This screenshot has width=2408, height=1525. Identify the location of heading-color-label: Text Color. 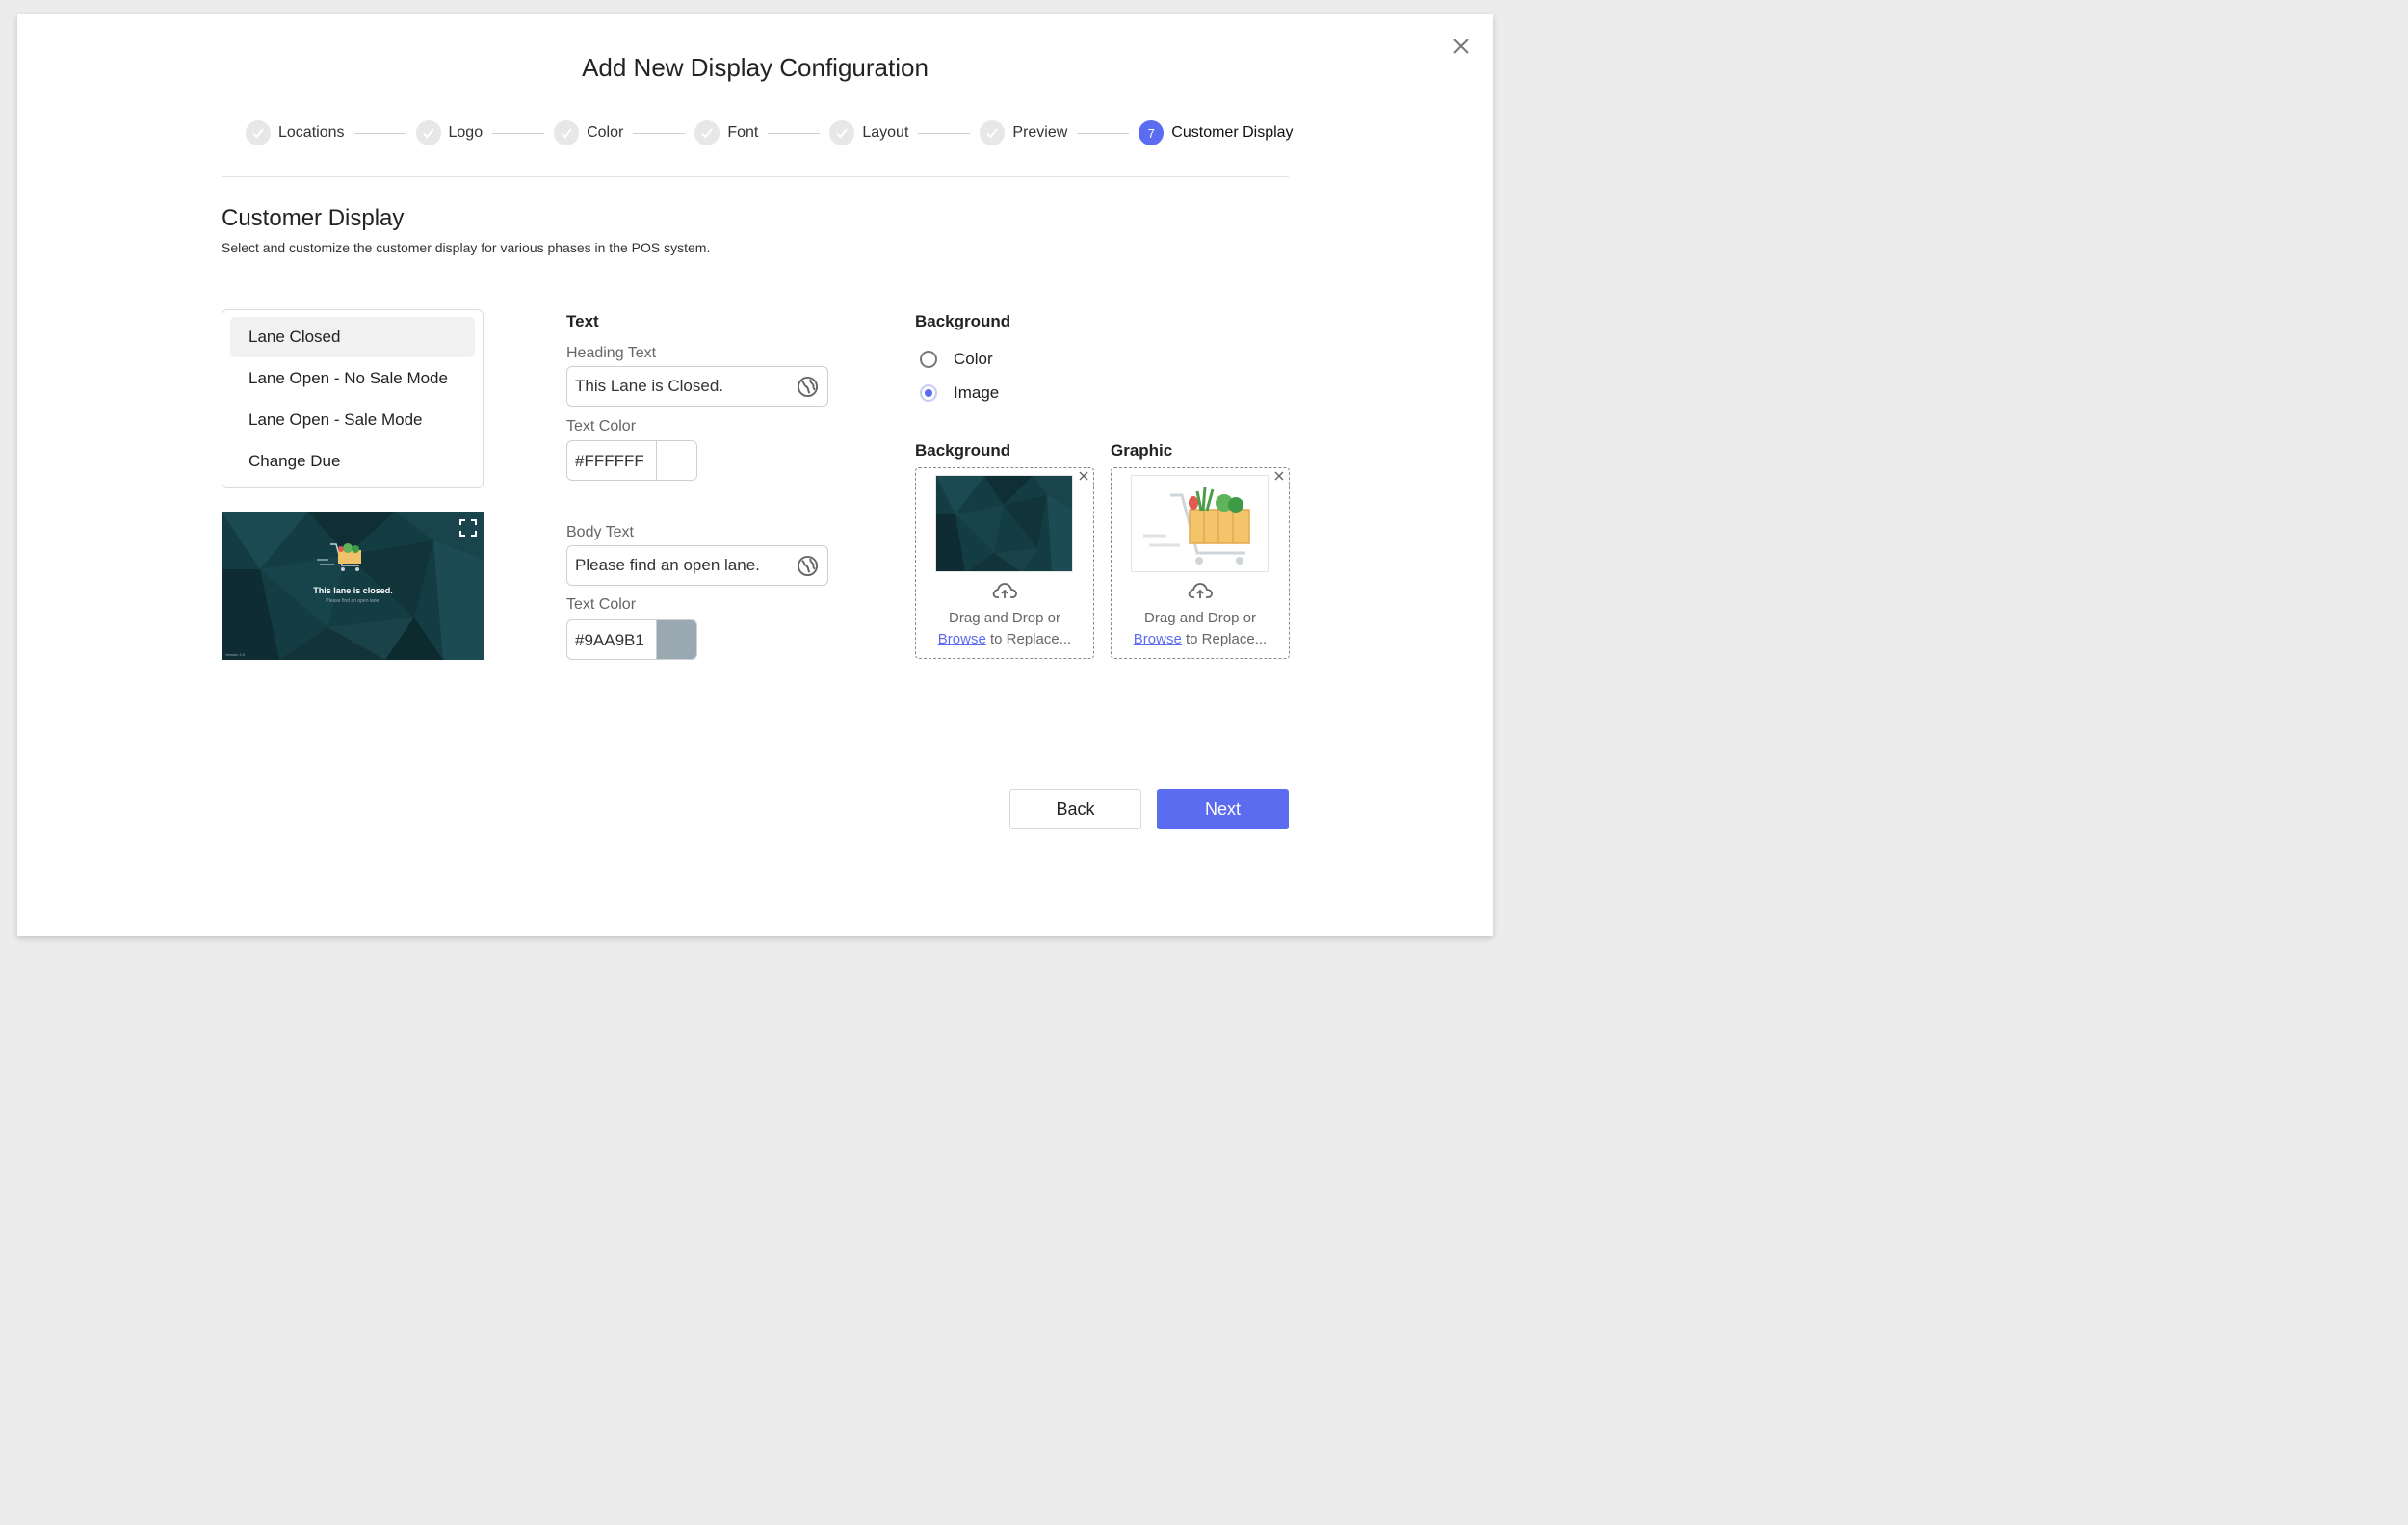
(601, 426).